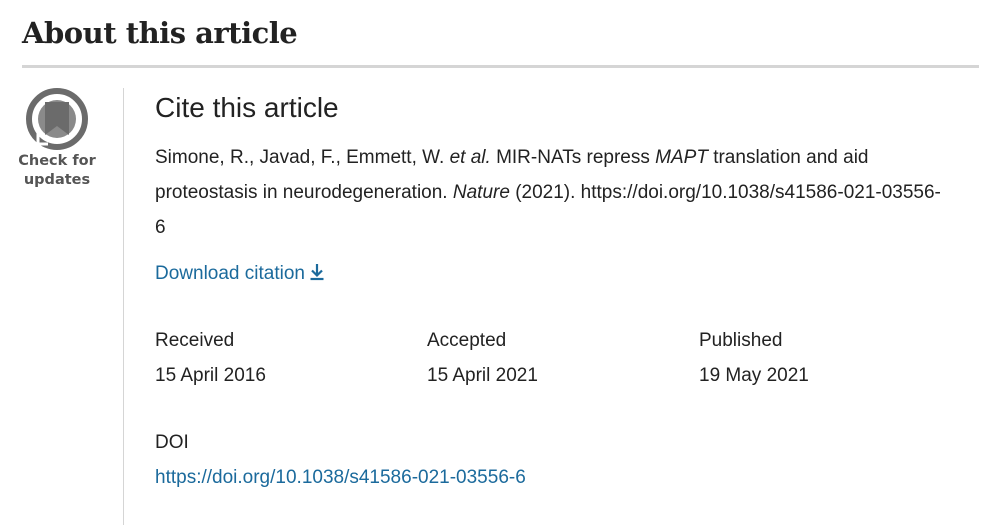 The width and height of the screenshot is (995, 525). I want to click on badge-label-line1: Check for, so click(57, 161).